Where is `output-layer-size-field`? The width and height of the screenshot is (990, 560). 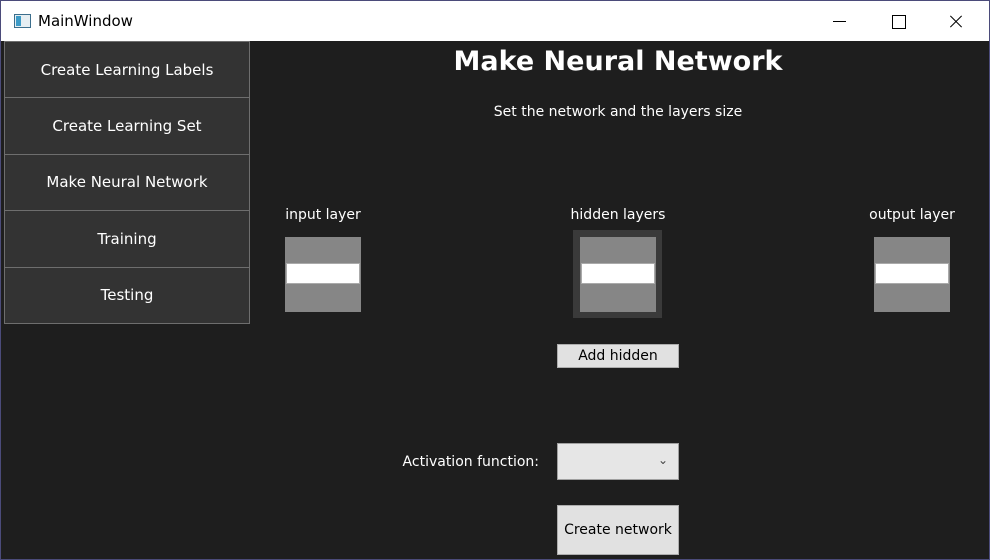
output-layer-size-field is located at coordinates (912, 273).